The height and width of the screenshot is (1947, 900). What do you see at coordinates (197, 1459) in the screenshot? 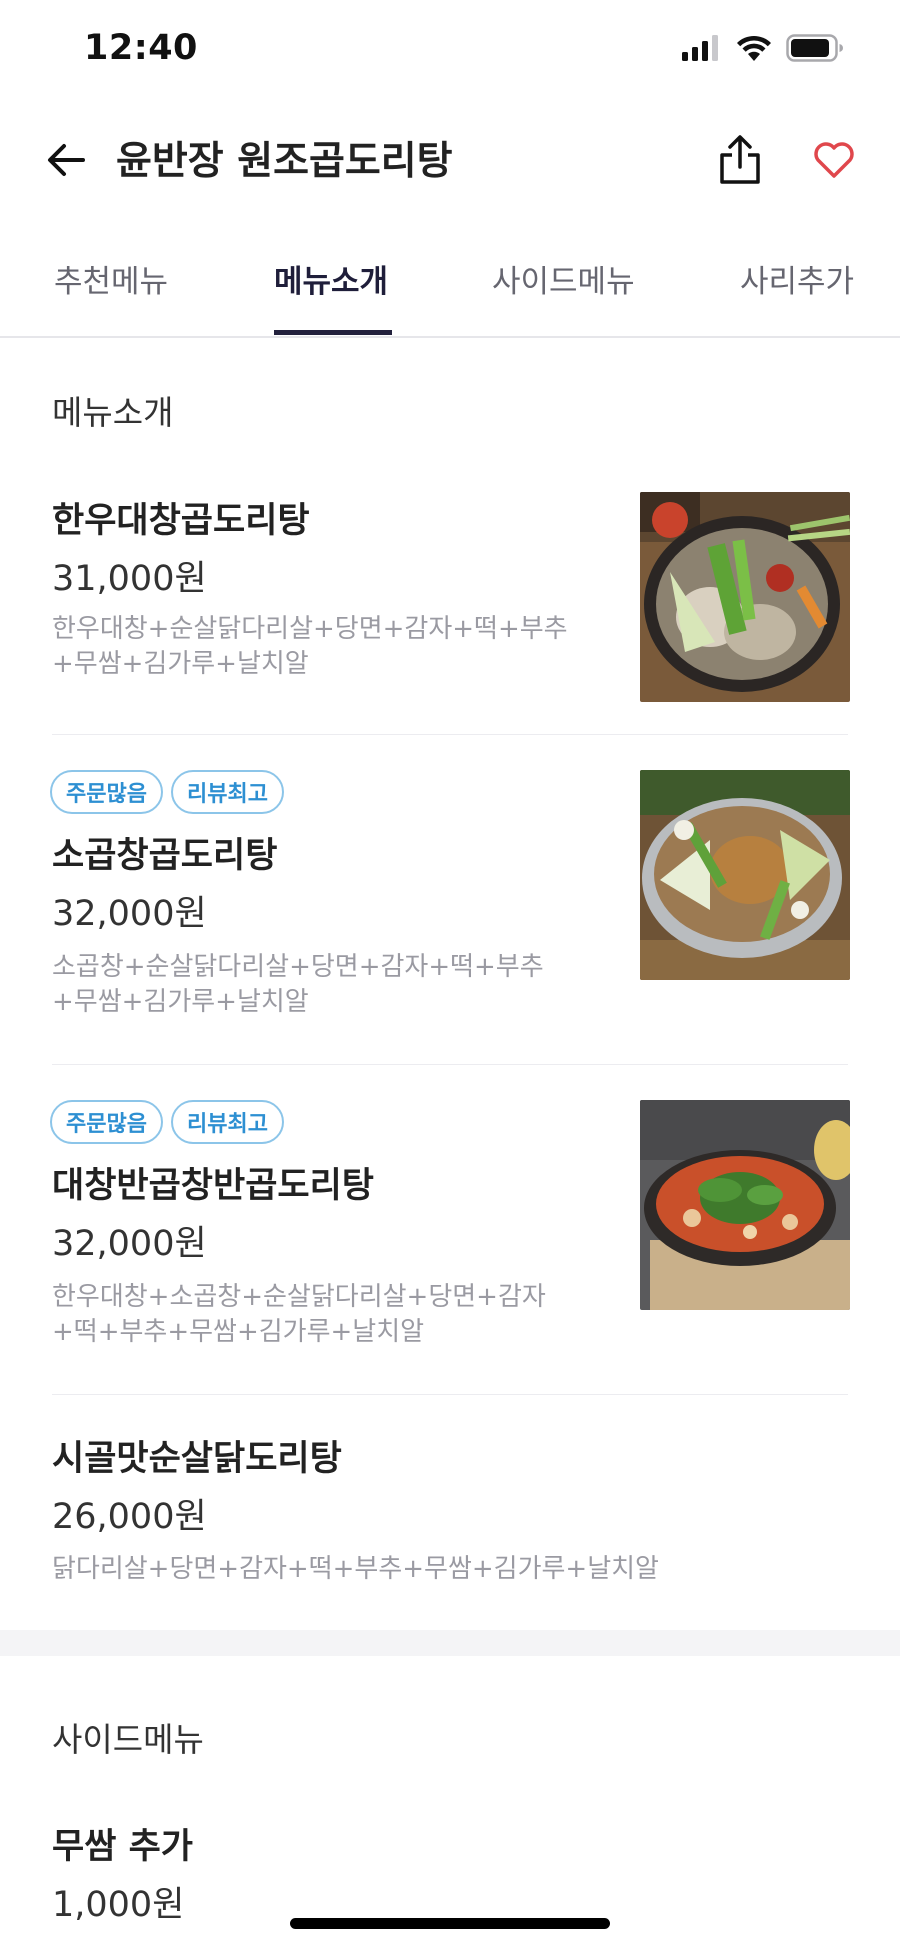
I see `menu-item-name: 시골맛순살닭도리탕` at bounding box center [197, 1459].